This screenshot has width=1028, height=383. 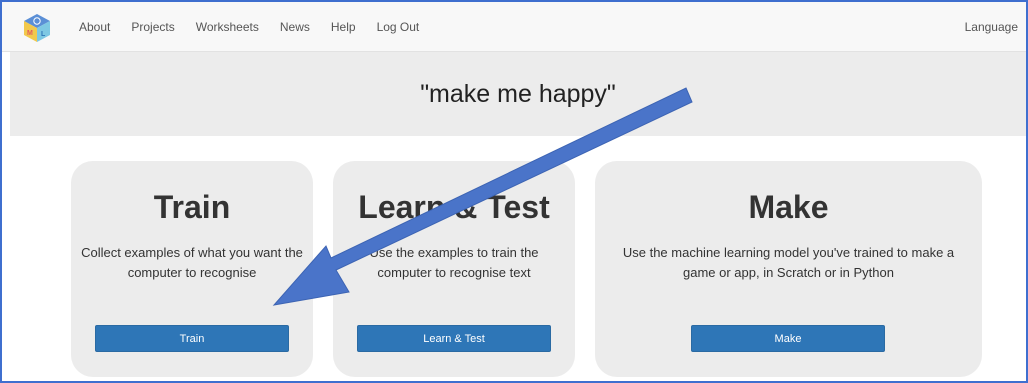 I want to click on nav-language: Language, so click(x=991, y=27).